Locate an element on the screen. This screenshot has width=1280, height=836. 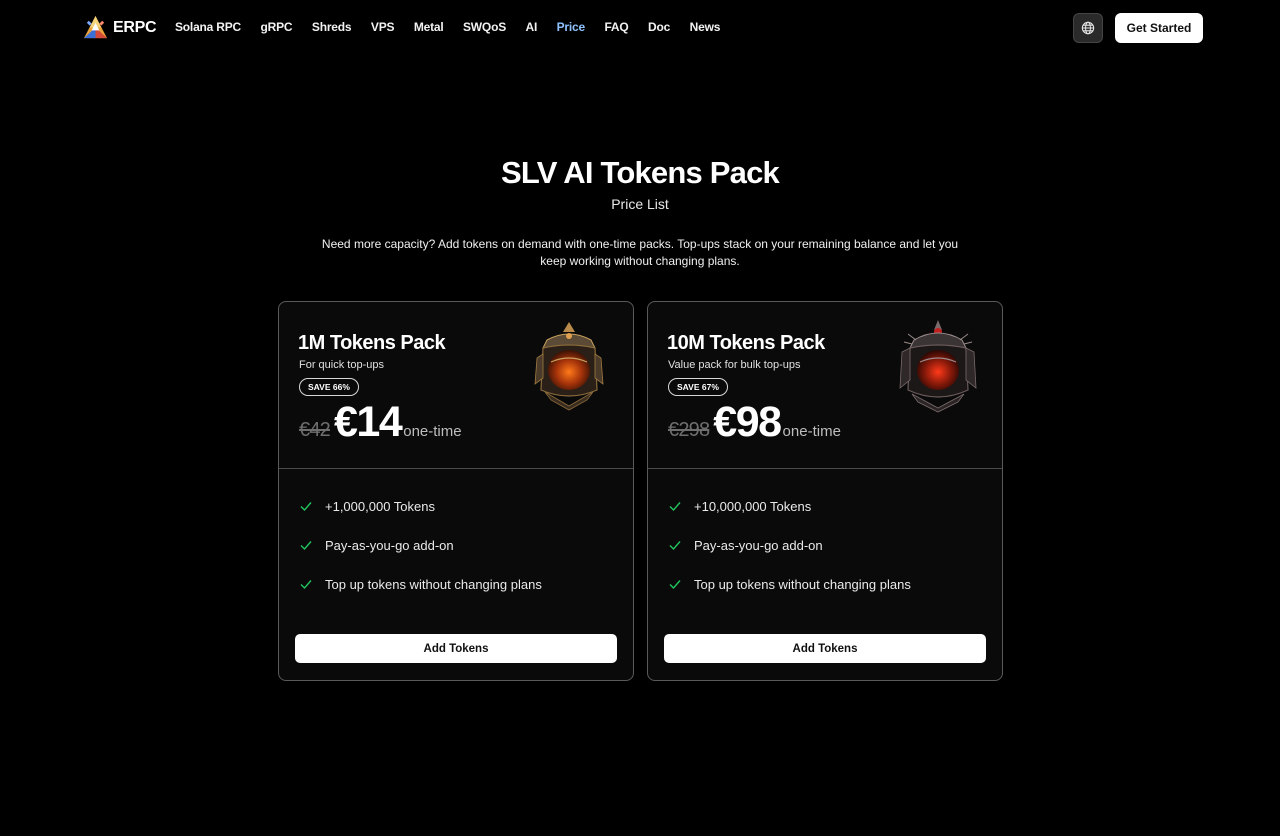
nav-metal: Metal is located at coordinates (429, 27).